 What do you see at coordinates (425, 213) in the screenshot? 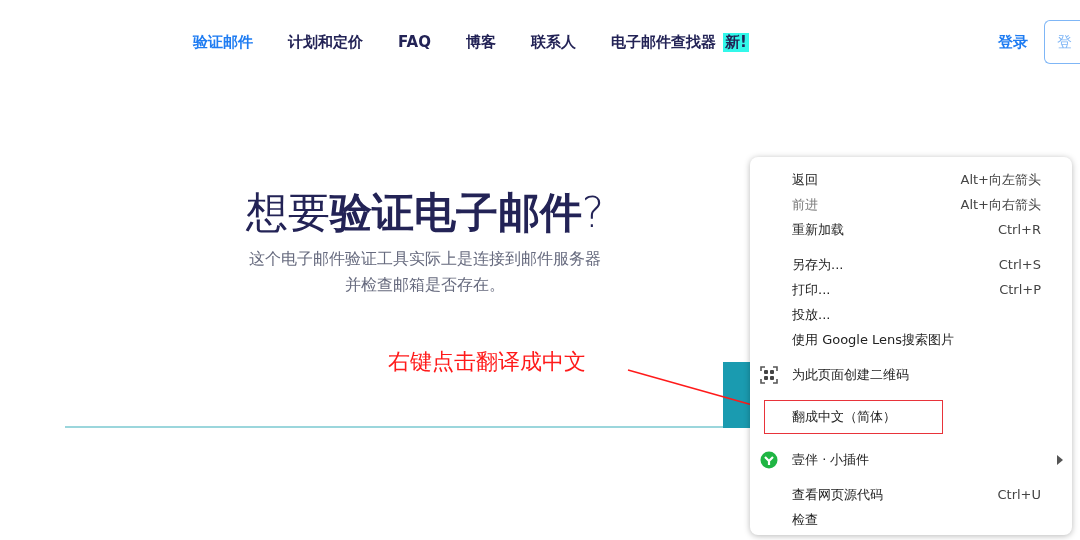
I see `hero-title: 想要验证电子邮件?` at bounding box center [425, 213].